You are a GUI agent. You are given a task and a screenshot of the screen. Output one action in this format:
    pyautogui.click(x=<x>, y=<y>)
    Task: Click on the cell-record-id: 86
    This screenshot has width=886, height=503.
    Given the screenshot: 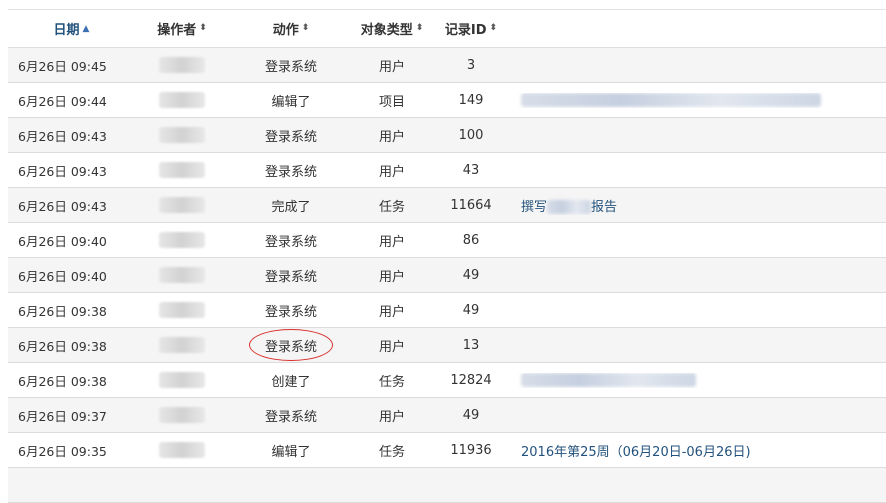 What is the action you would take?
    pyautogui.click(x=471, y=240)
    